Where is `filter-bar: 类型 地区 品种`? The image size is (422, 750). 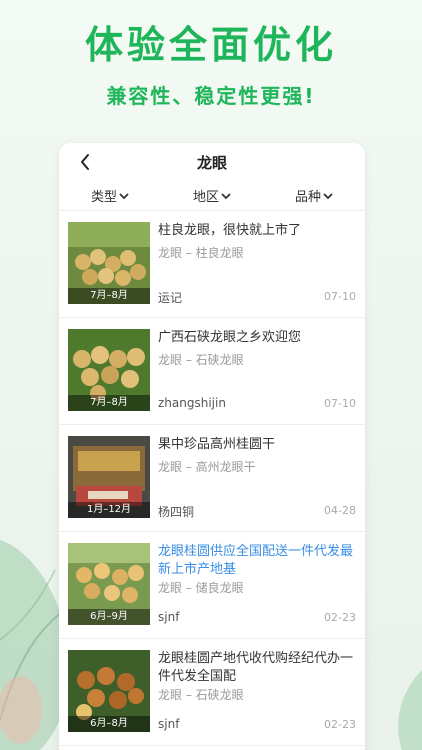
filter-bar: 类型 地区 品种 is located at coordinates (212, 196).